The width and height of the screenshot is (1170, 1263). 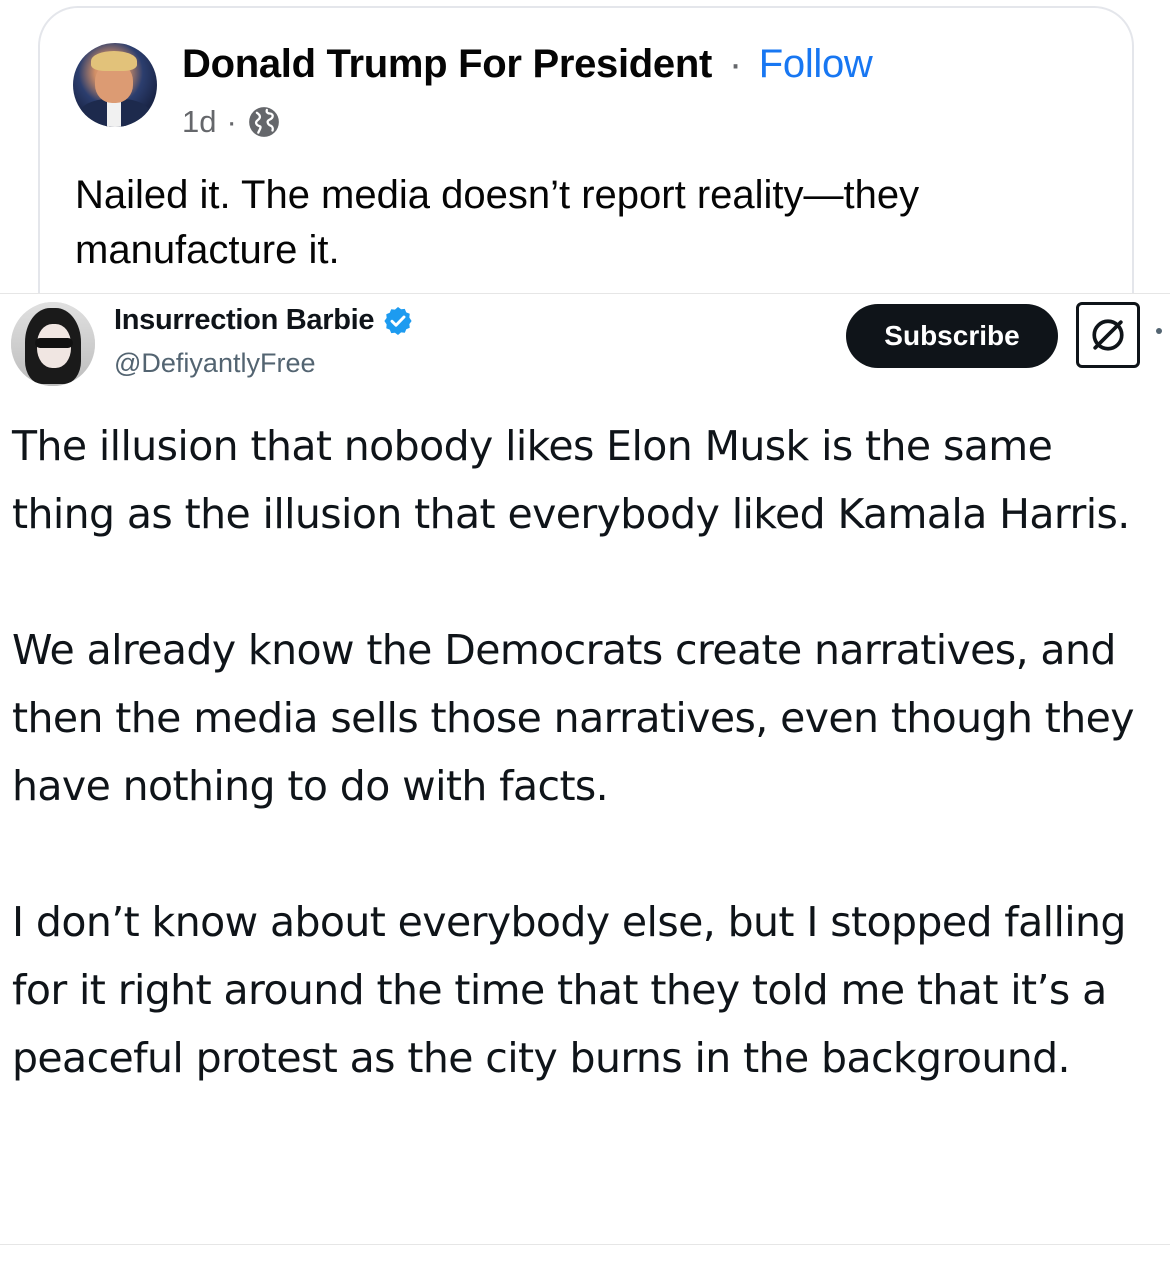 What do you see at coordinates (53, 344) in the screenshot?
I see `tweet-author-avatar` at bounding box center [53, 344].